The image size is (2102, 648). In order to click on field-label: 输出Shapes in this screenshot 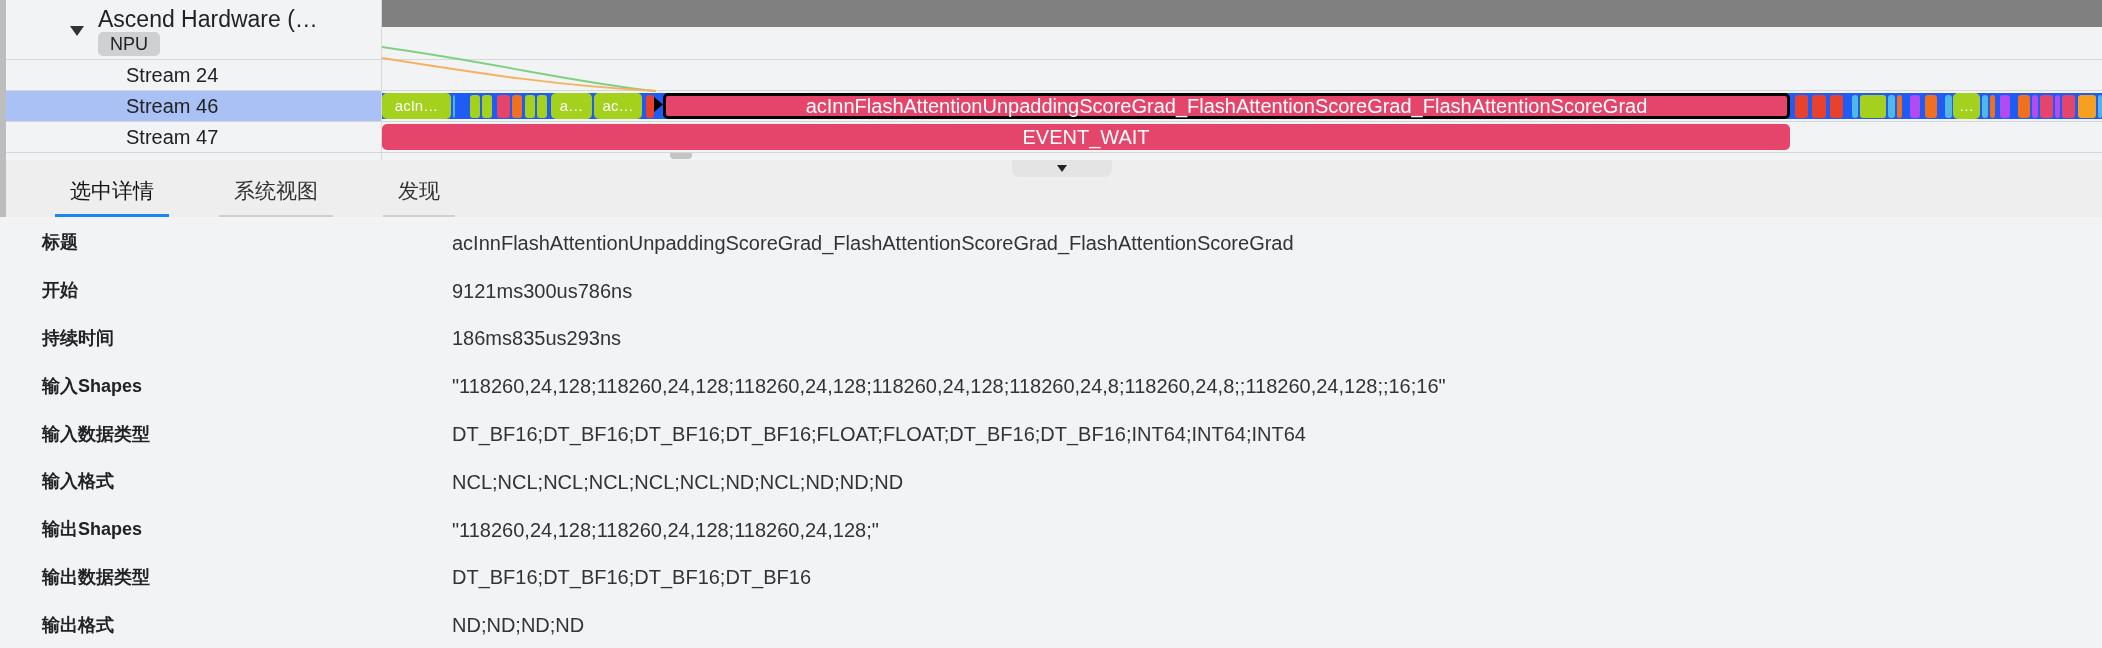, I will do `click(92, 530)`.